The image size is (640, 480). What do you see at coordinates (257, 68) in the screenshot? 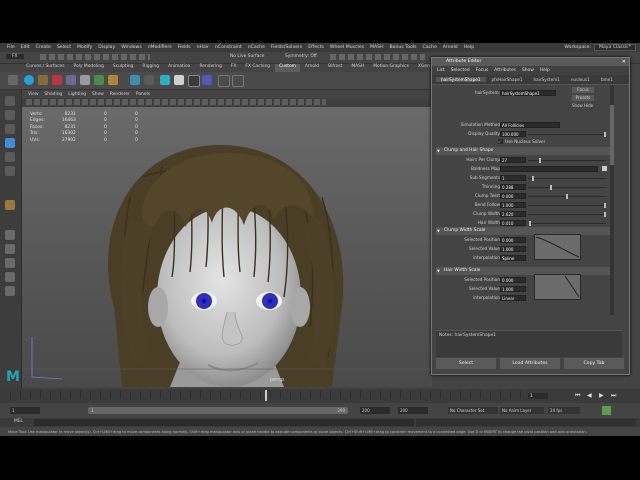
I see `shelf-tab-fx-caching: FX Caching` at bounding box center [257, 68].